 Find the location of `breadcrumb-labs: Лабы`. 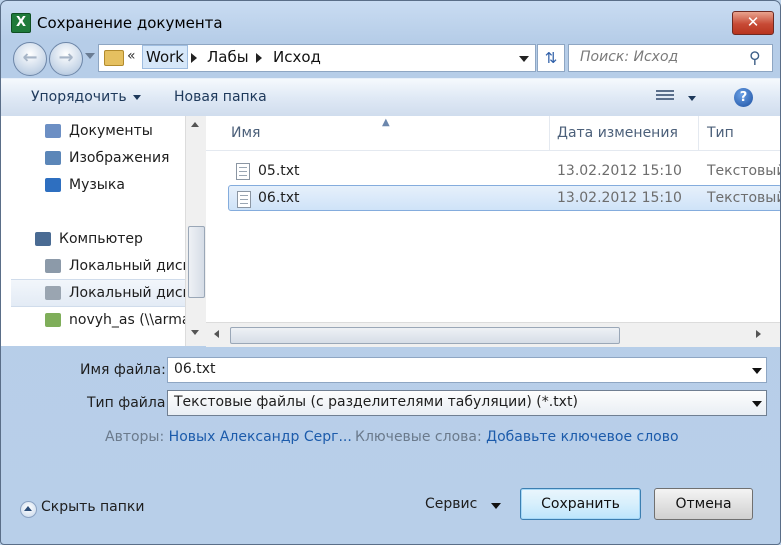

breadcrumb-labs: Лабы is located at coordinates (228, 57).